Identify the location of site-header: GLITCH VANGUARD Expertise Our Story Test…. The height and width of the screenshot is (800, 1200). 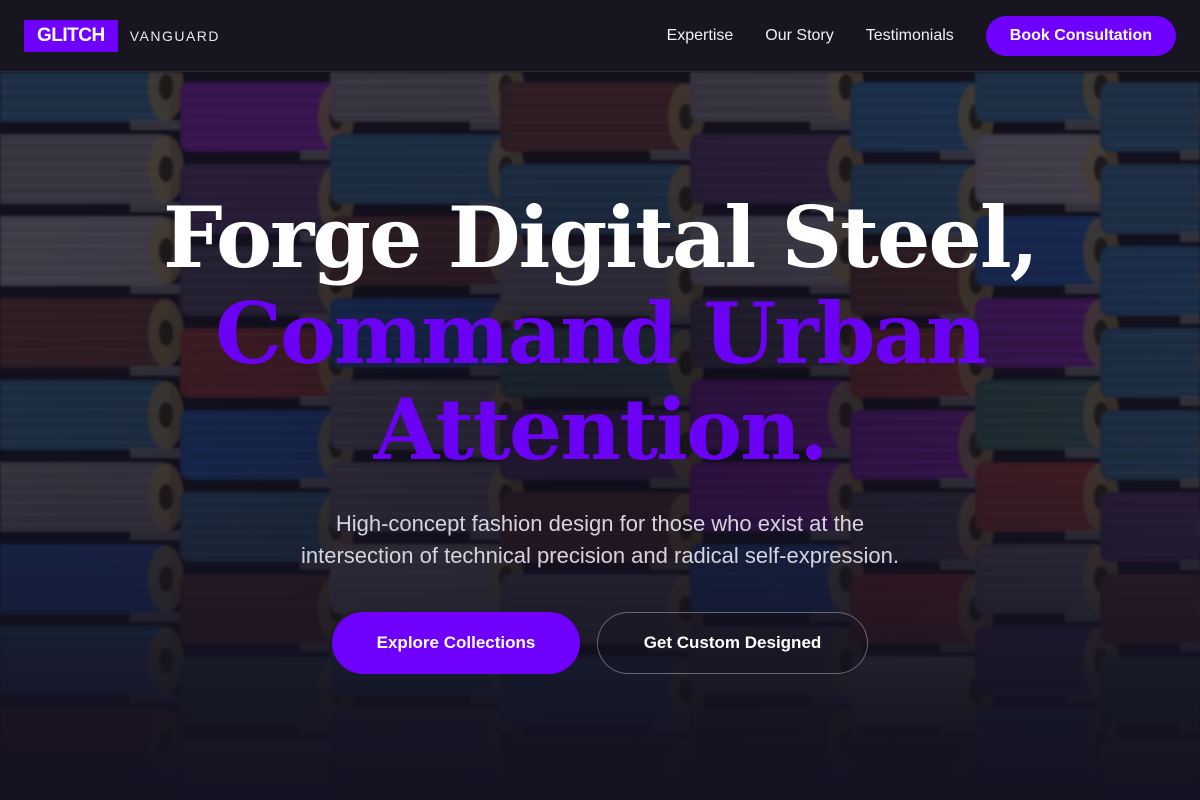
(600, 36).